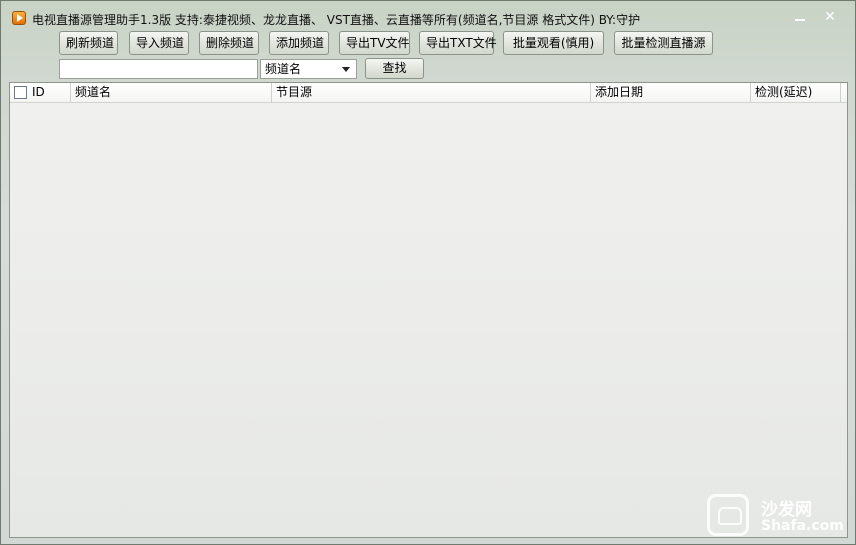 This screenshot has width=856, height=545. I want to click on close-button: ✕, so click(830, 17).